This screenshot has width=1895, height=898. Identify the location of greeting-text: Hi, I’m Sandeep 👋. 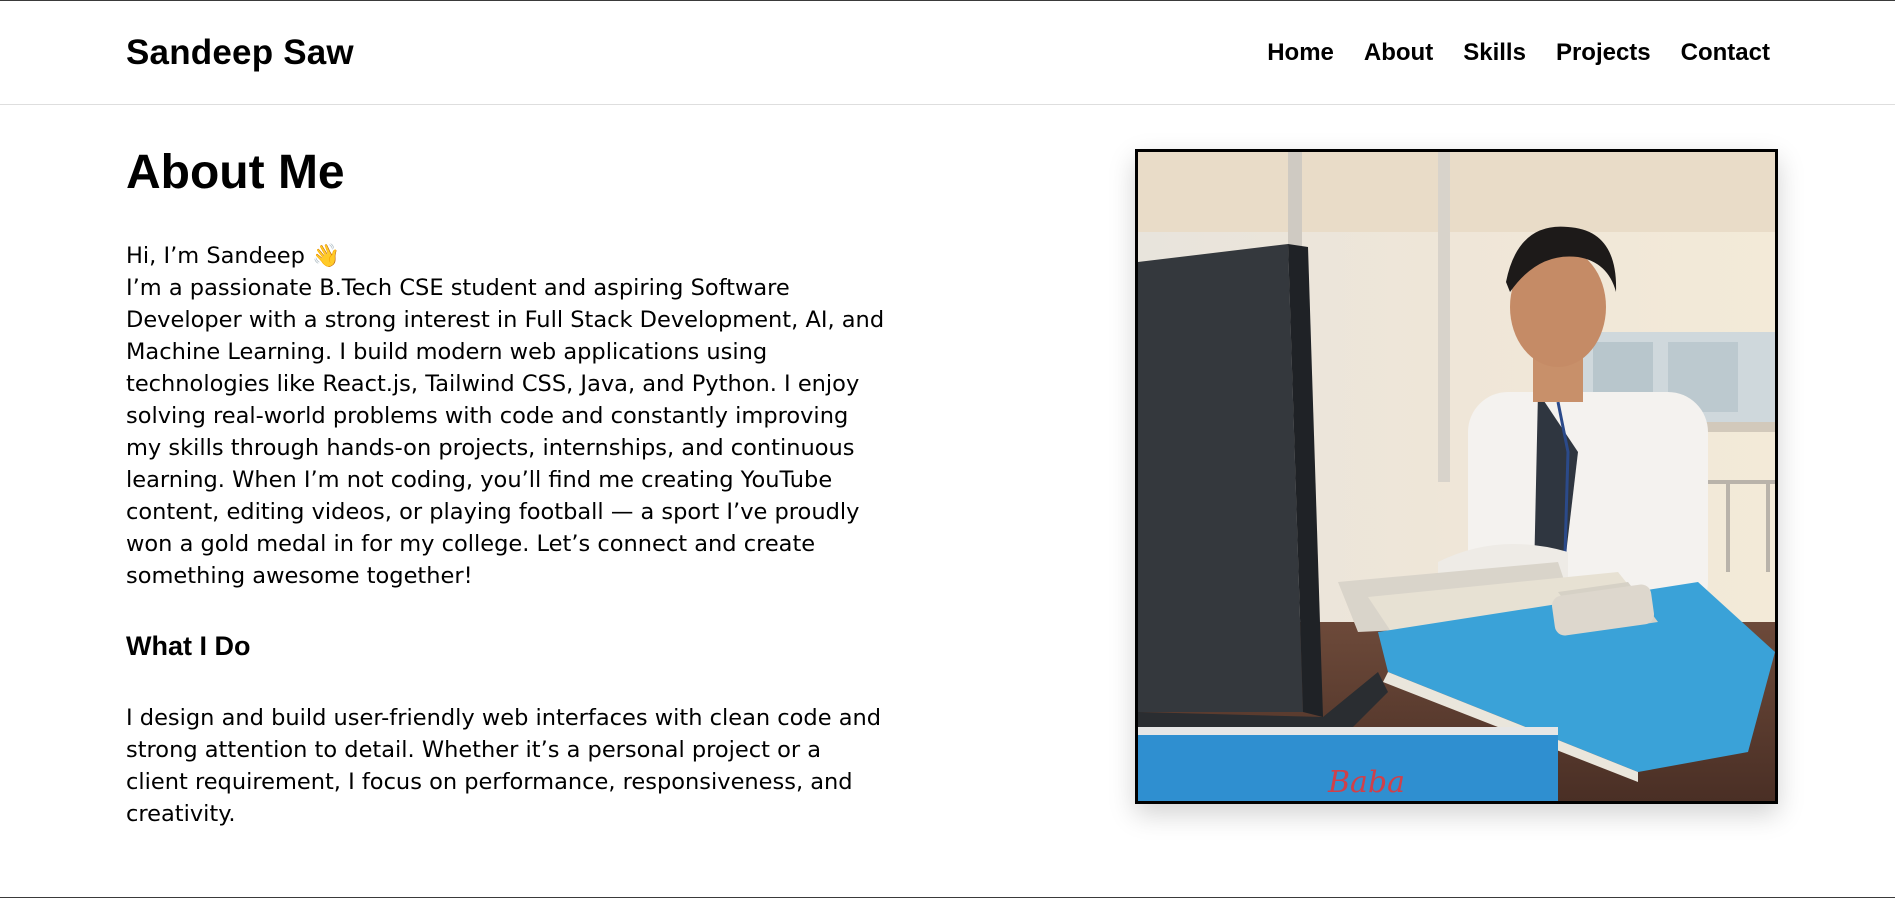
(233, 255).